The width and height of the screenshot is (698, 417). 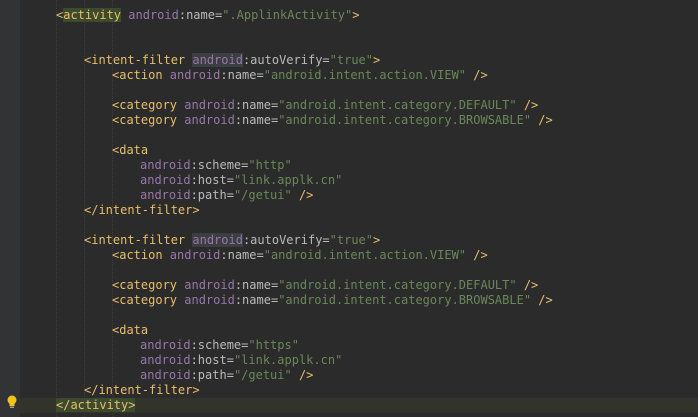 What do you see at coordinates (56, 208) in the screenshot?
I see `indent-guide` at bounding box center [56, 208].